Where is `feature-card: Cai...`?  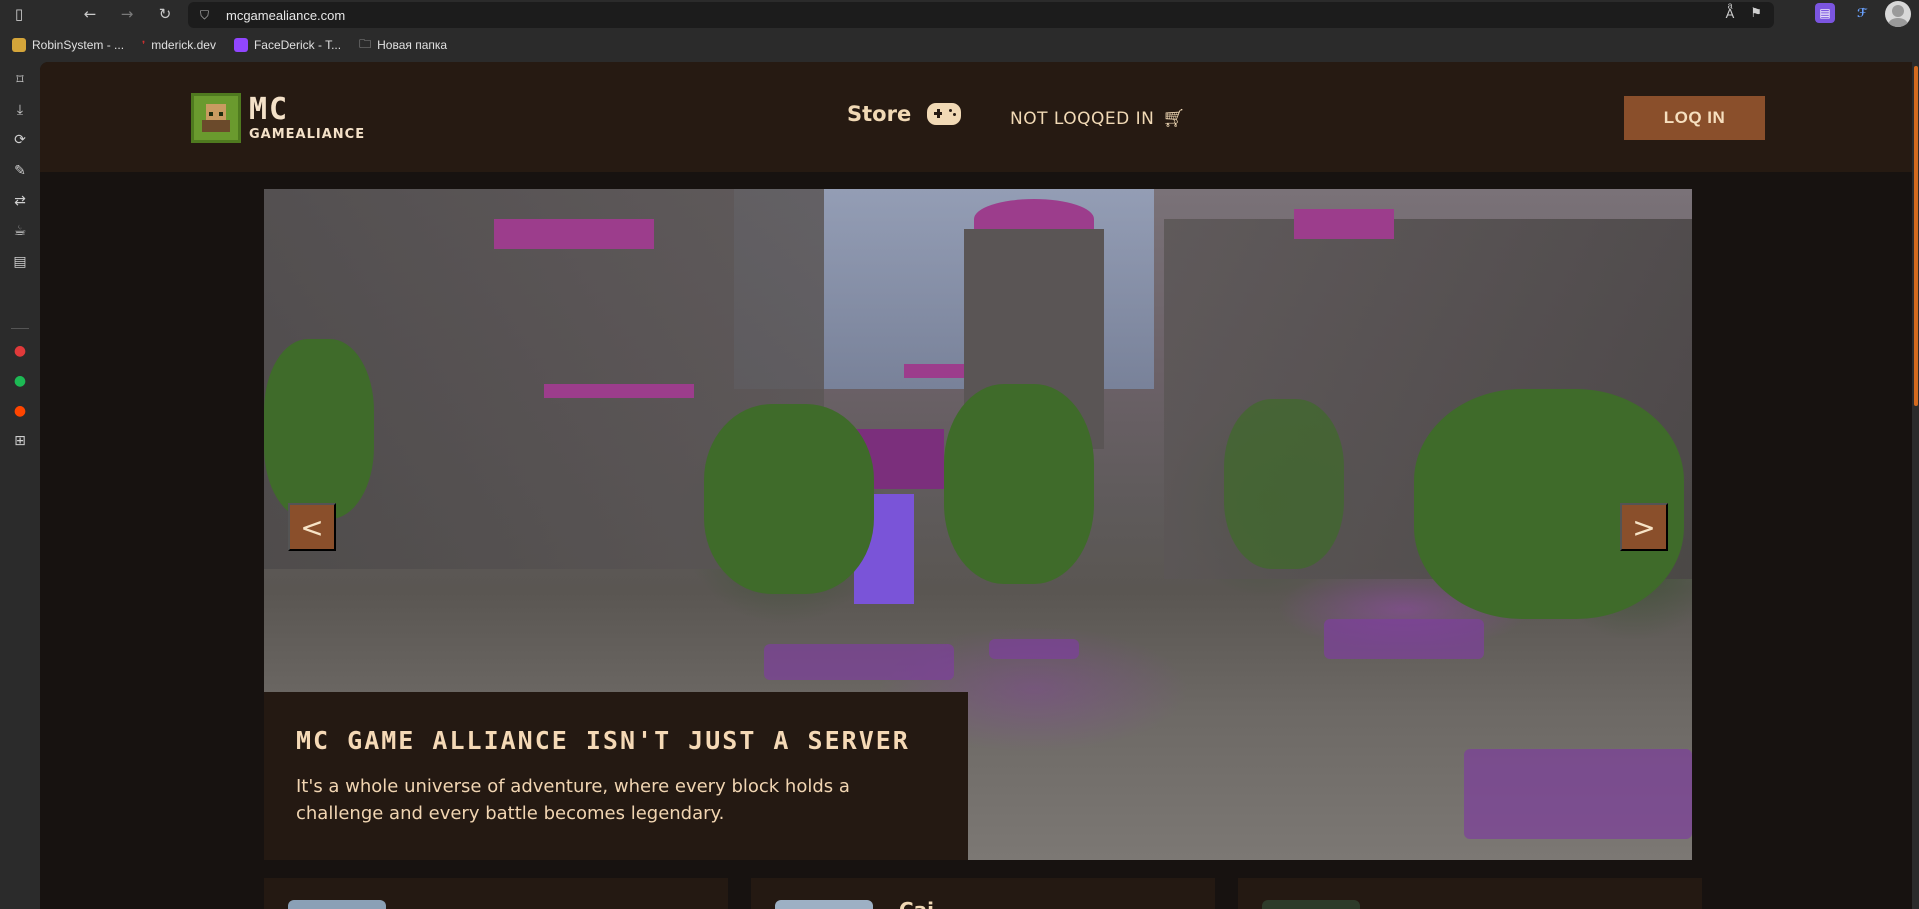 feature-card: Cai... is located at coordinates (983, 893).